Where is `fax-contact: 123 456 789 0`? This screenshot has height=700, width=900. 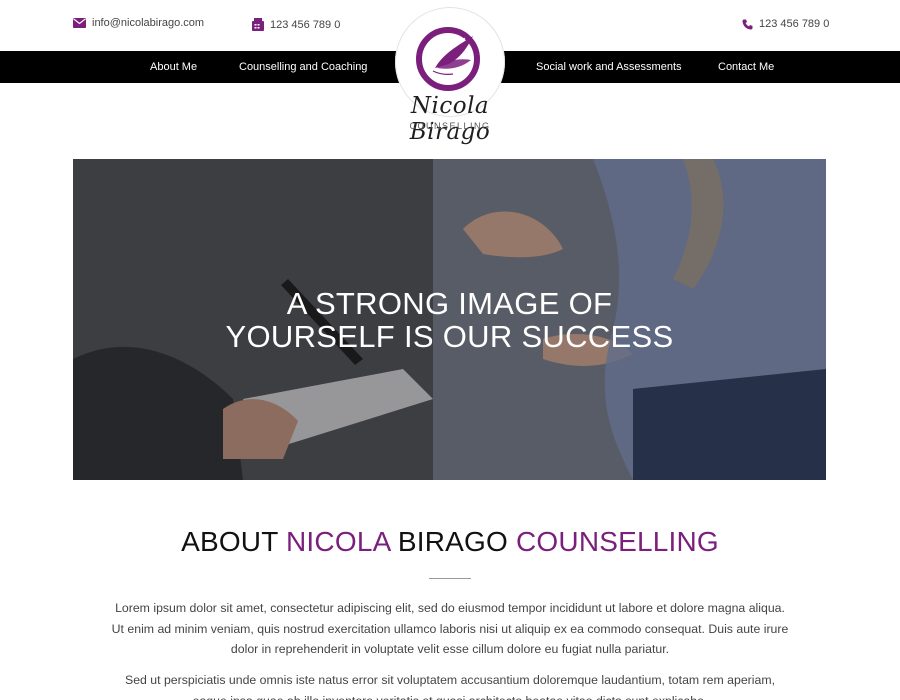 fax-contact: 123 456 789 0 is located at coordinates (296, 24).